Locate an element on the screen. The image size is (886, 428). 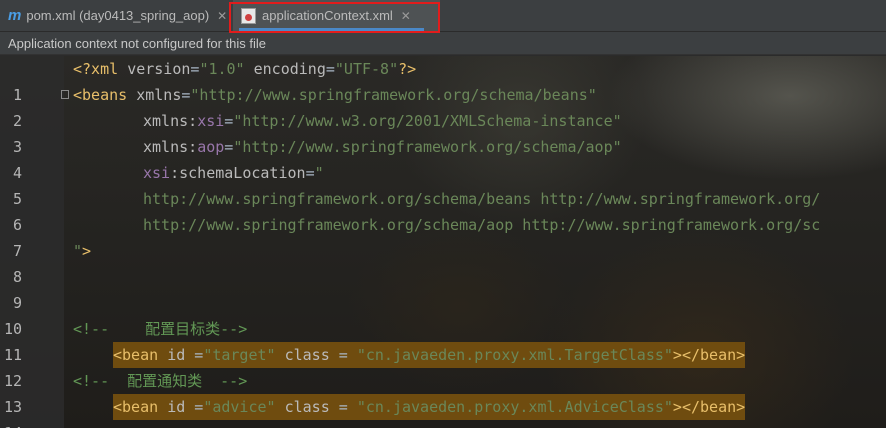
code-line: 8 "> is located at coordinates (443, 262).